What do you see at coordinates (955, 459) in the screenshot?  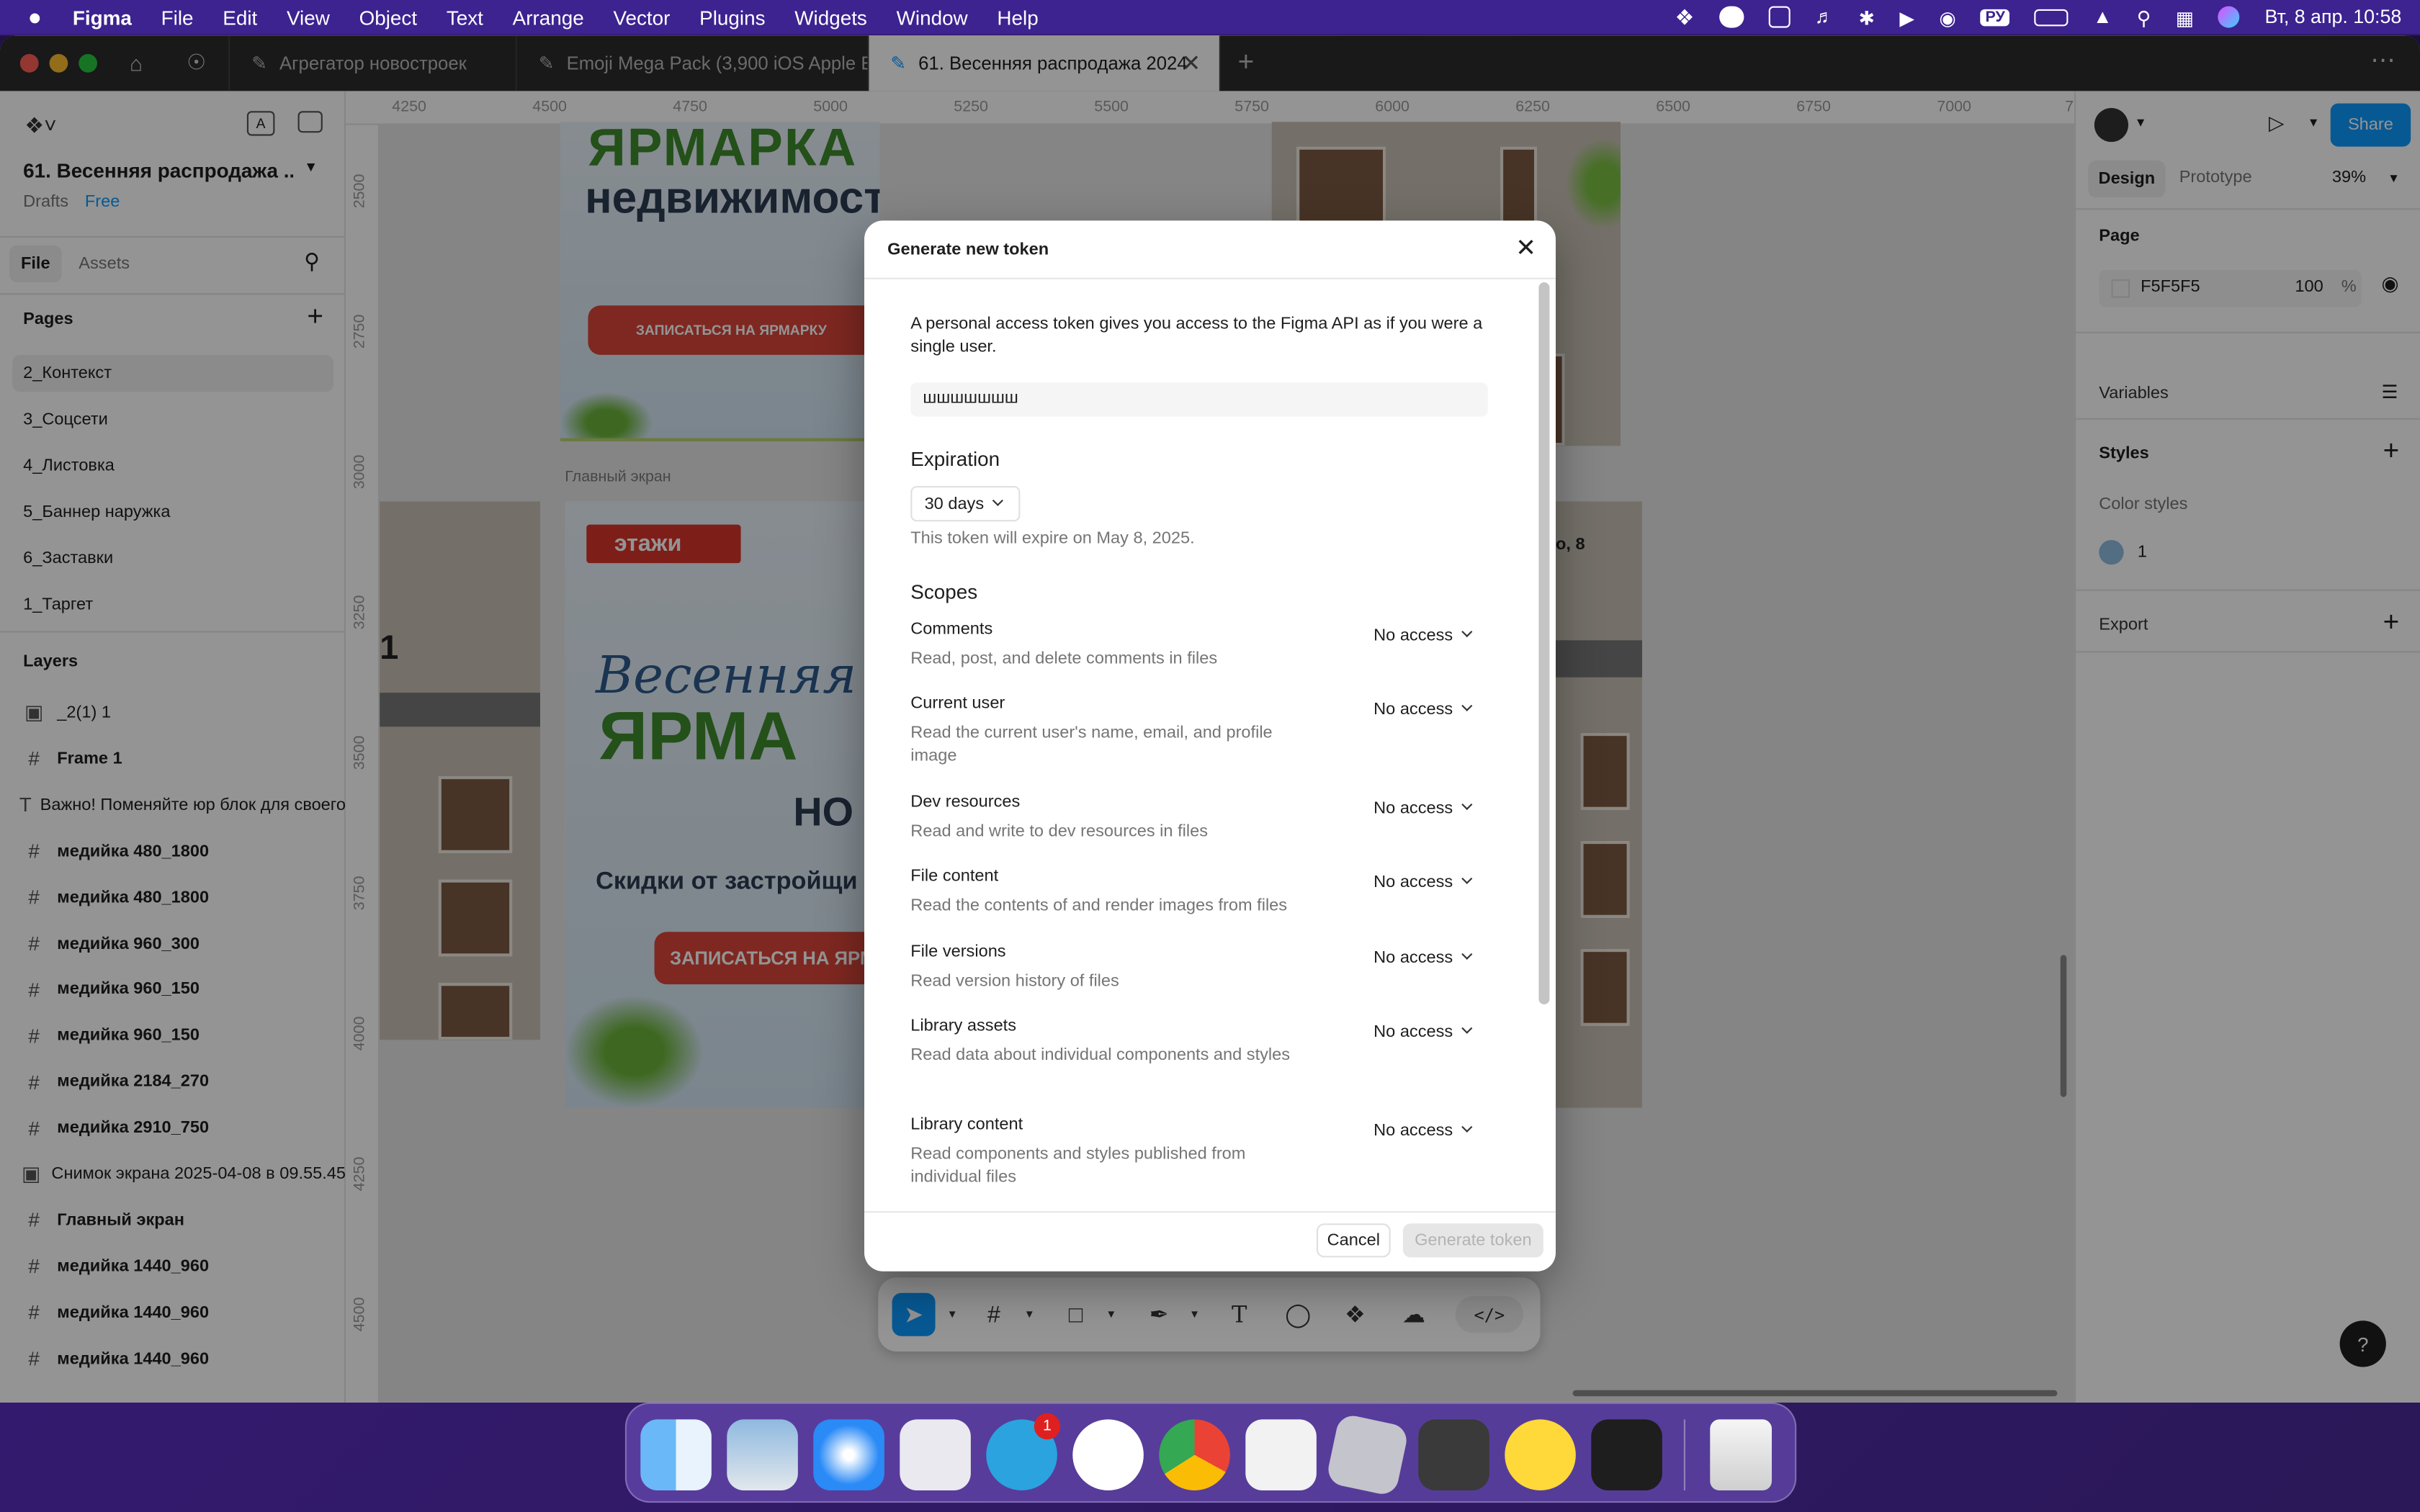 I see `expiration-heading: Expiration` at bounding box center [955, 459].